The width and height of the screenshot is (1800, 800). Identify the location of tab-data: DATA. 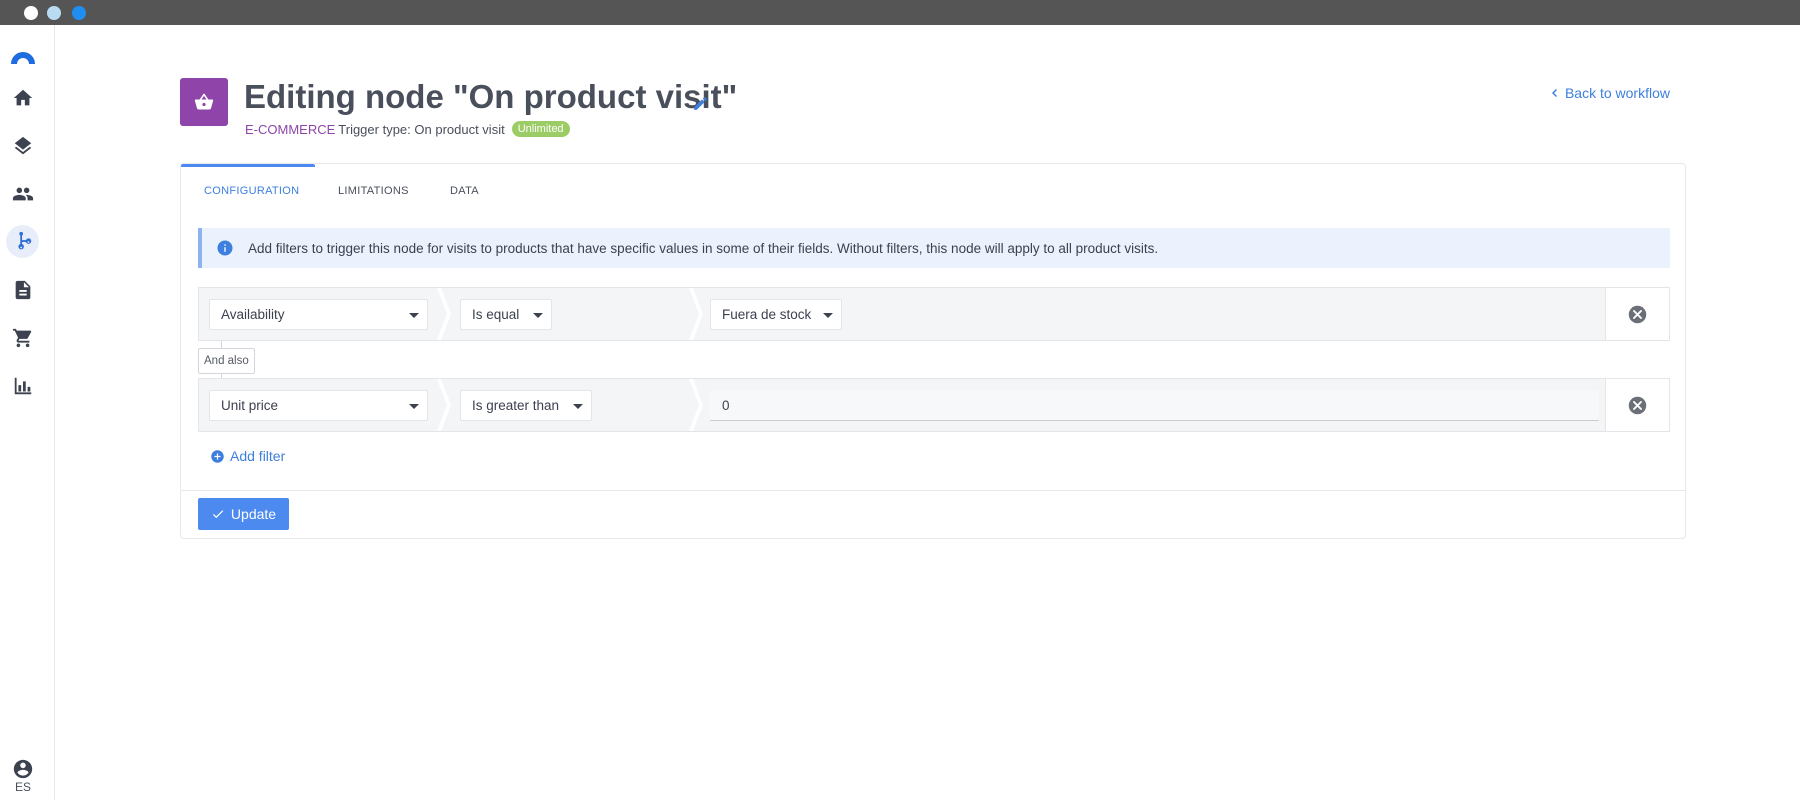
(464, 191).